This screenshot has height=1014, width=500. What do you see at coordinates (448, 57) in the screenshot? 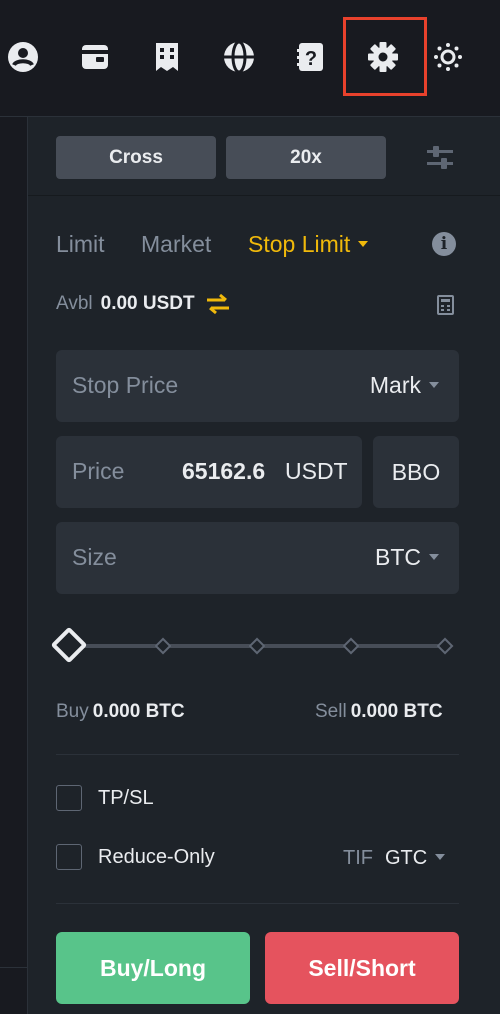
I see `theme-sun-icon` at bounding box center [448, 57].